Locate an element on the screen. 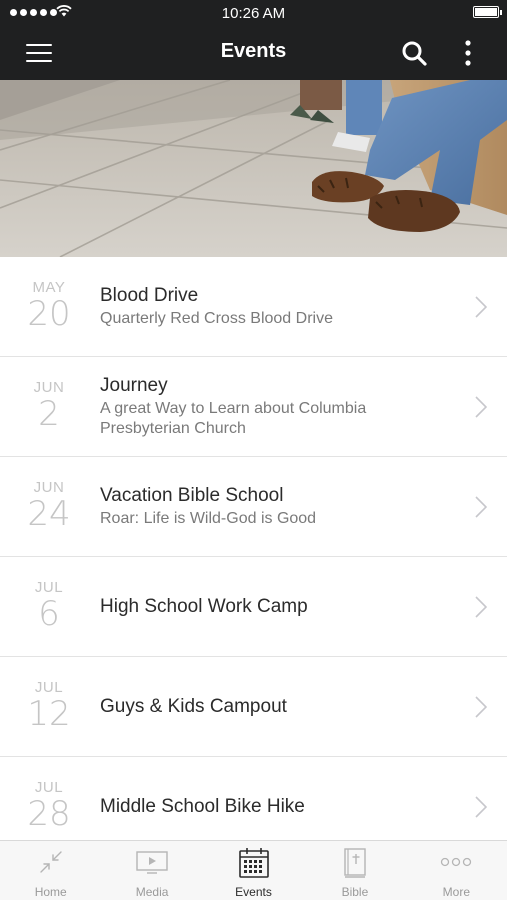 Image resolution: width=507 pixels, height=900 pixels. event-date: MAY 20 is located at coordinates (49, 305).